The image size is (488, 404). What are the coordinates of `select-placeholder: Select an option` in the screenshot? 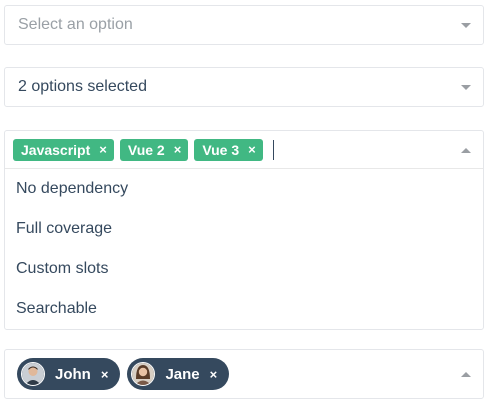 It's located at (75, 24).